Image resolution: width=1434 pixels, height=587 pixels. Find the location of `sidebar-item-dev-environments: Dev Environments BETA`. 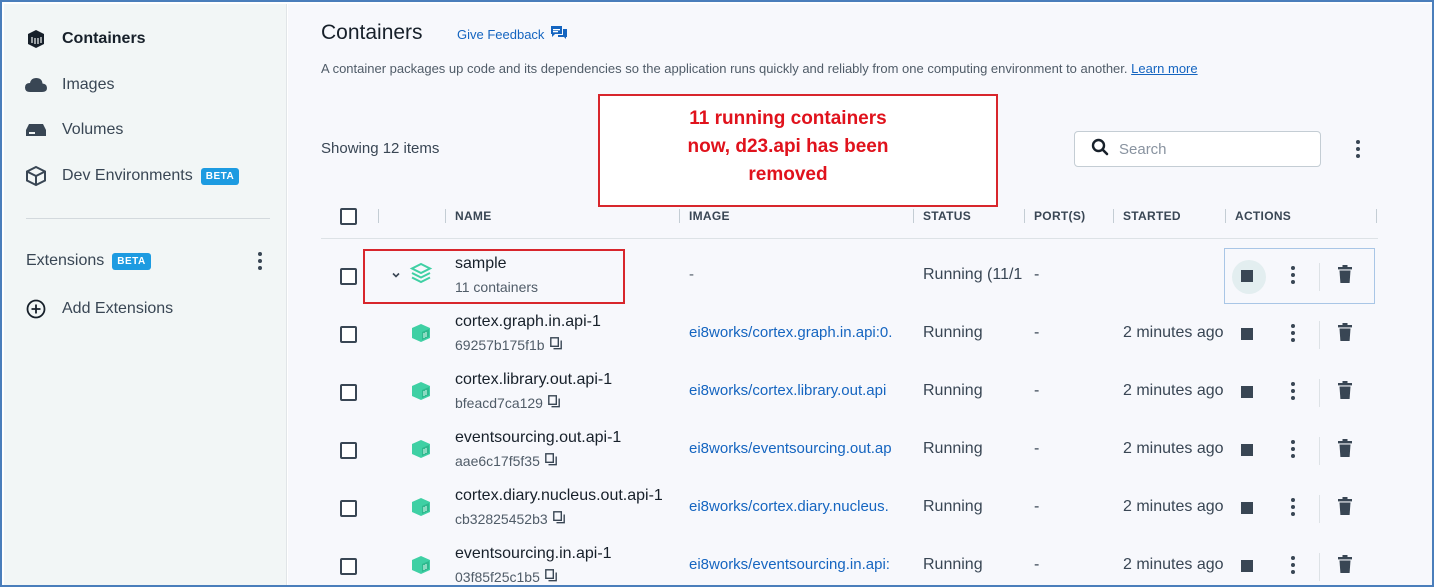

sidebar-item-dev-environments: Dev Environments BETA is located at coordinates (132, 176).